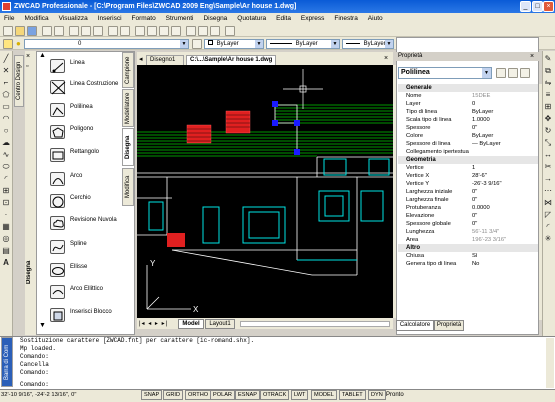 The height and width of the screenshot is (402, 555). Describe the element at coordinates (89, 87) in the screenshot. I see `palette-item-linea-costruzione: Linea Costruzione` at that location.